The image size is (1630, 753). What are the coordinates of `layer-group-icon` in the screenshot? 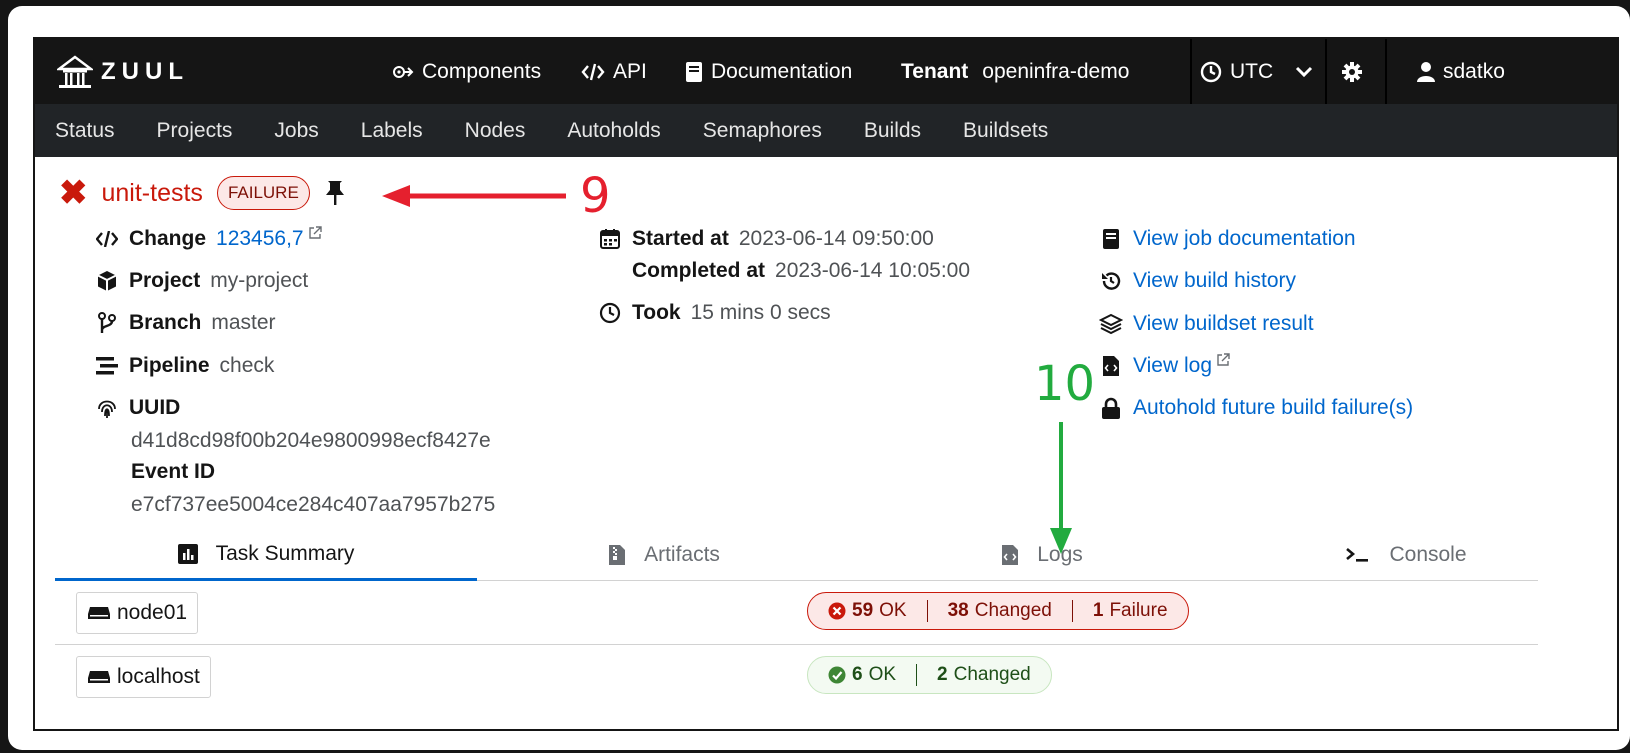 It's located at (1111, 324).